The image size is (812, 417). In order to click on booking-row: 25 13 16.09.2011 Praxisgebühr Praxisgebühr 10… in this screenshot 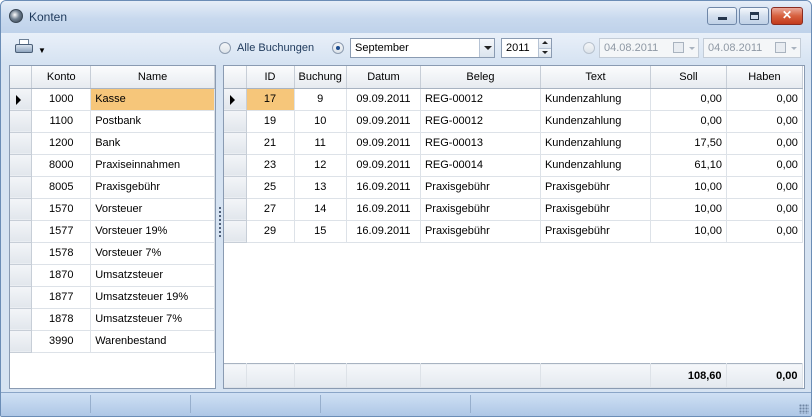, I will do `click(513, 187)`.